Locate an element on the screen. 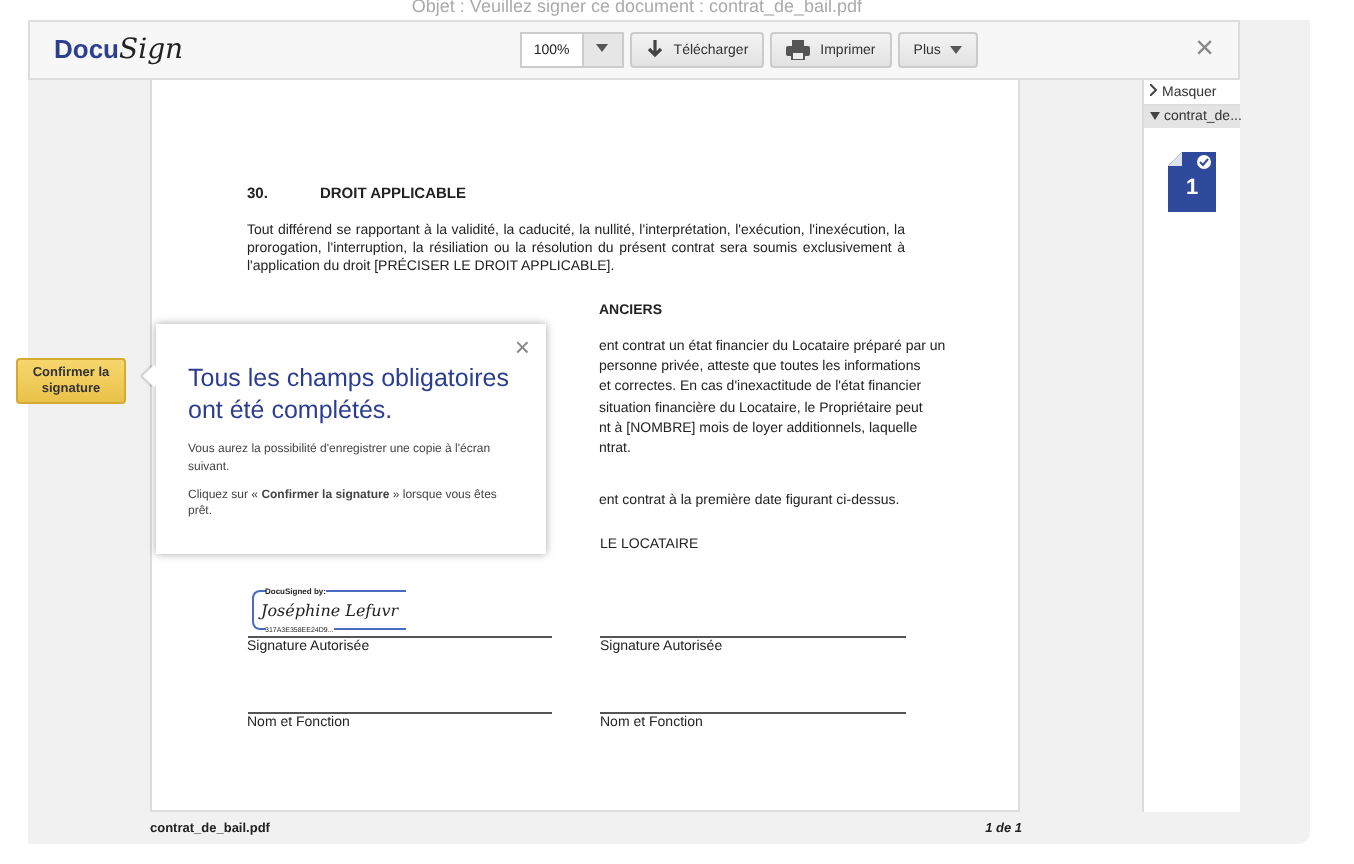  download-icon is located at coordinates (654, 50).